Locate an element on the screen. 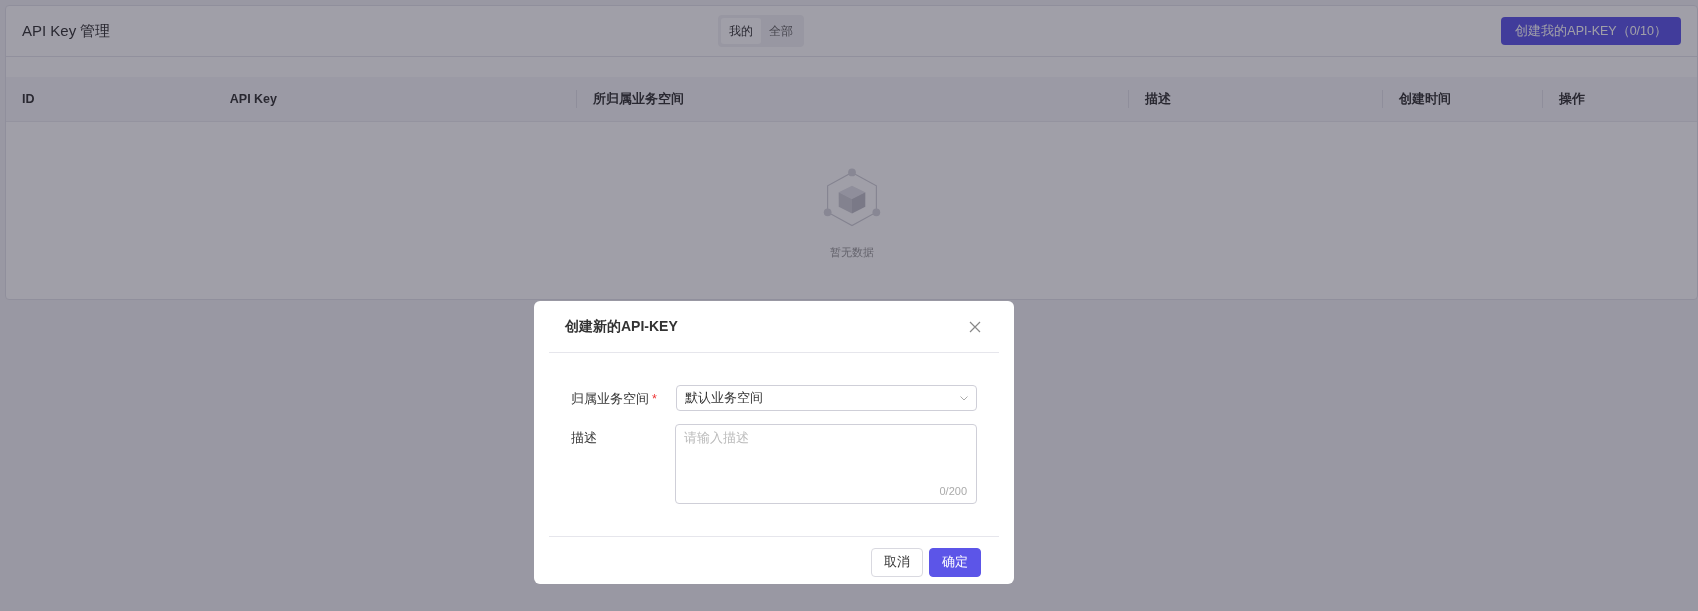 This screenshot has height=611, width=1698. column-header: API Key is located at coordinates (253, 98).